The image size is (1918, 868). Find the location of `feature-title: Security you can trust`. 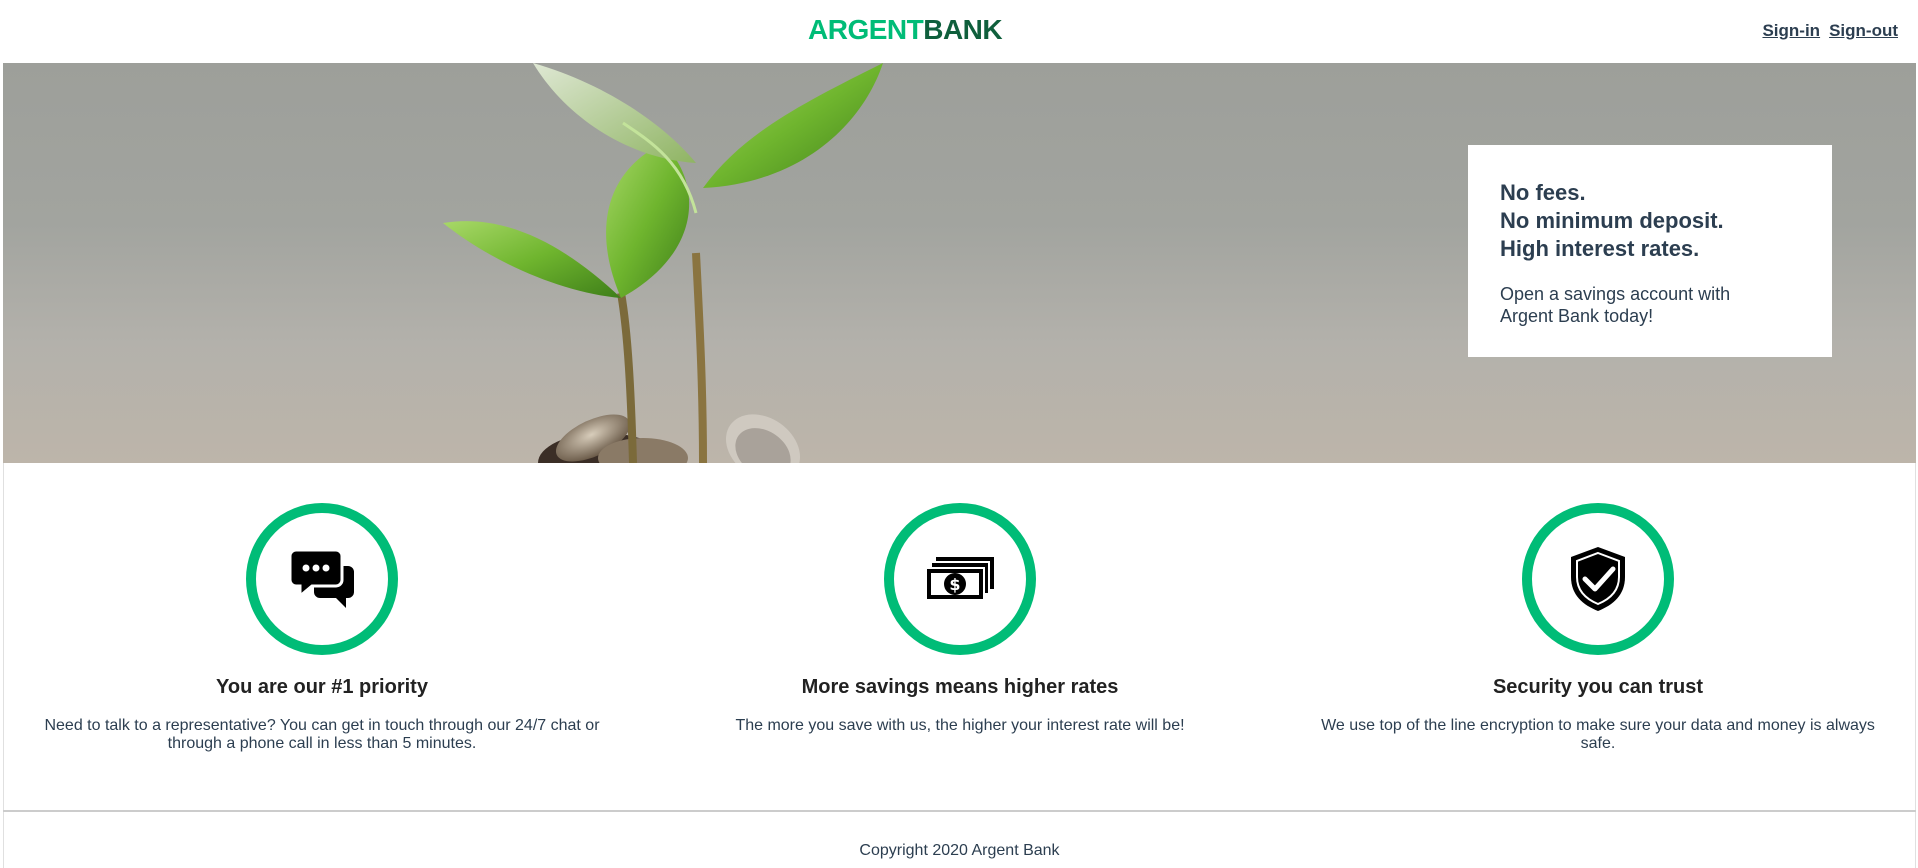

feature-title: Security you can trust is located at coordinates (1598, 687).